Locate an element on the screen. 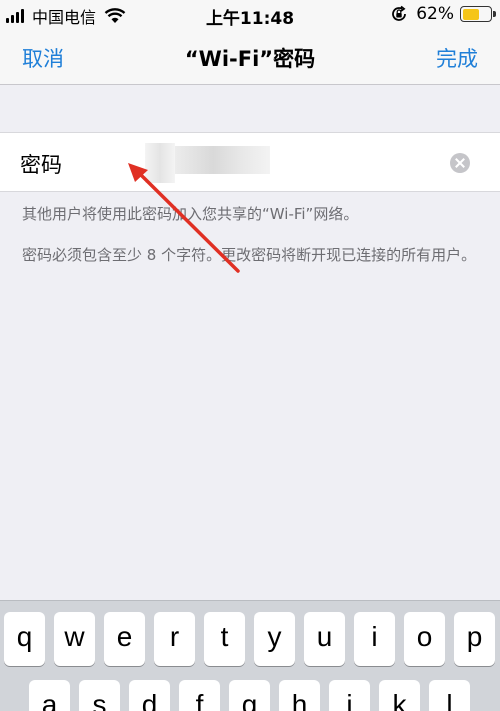 The height and width of the screenshot is (711, 500). status-bar: 中国电信 上午11:48 62% is located at coordinates (250, 15).